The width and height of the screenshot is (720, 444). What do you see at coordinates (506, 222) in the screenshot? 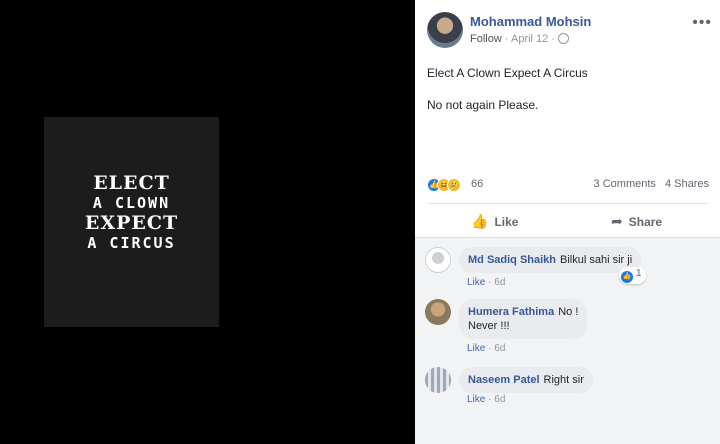
I see `like-button-label: Like` at bounding box center [506, 222].